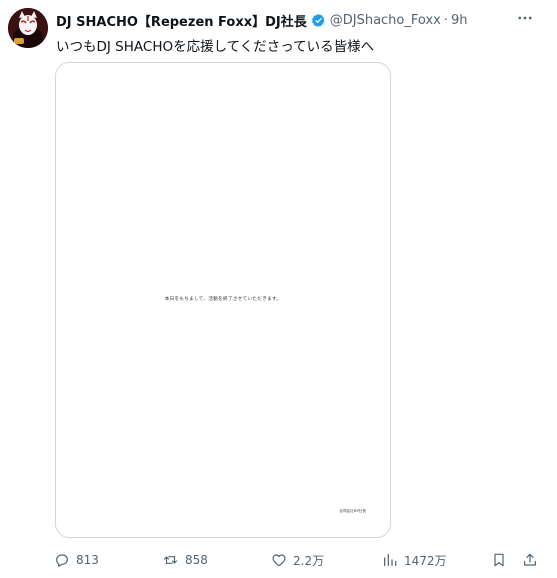 Image resolution: width=557 pixels, height=578 pixels. I want to click on bookmark-button, so click(499, 560).